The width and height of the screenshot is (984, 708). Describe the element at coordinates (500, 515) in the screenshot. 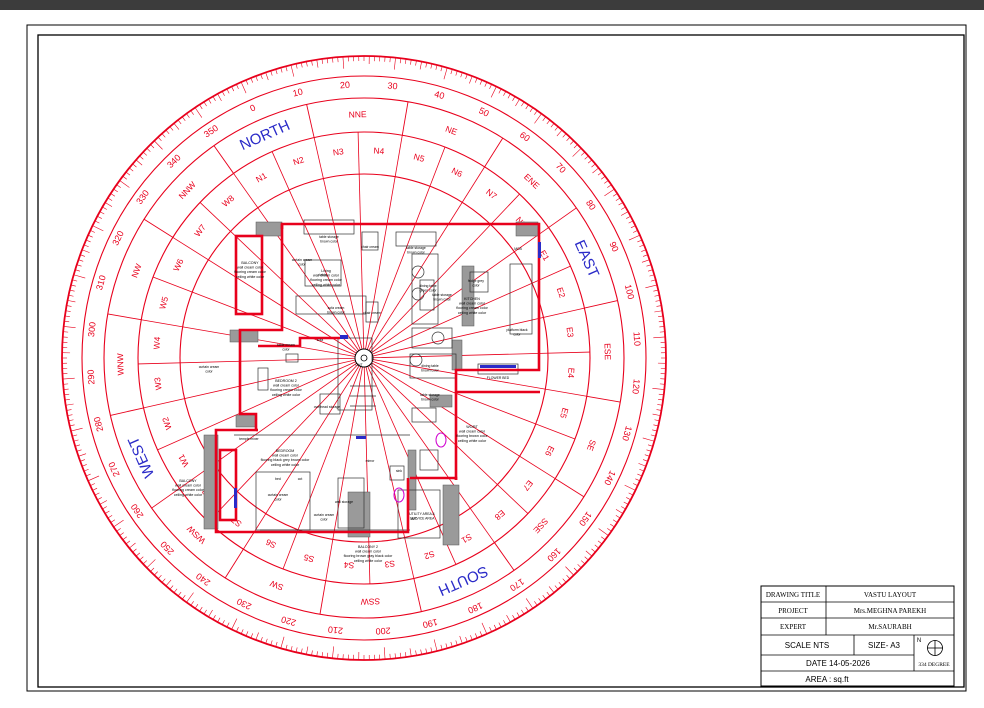

I see `pada-label: E8` at that location.